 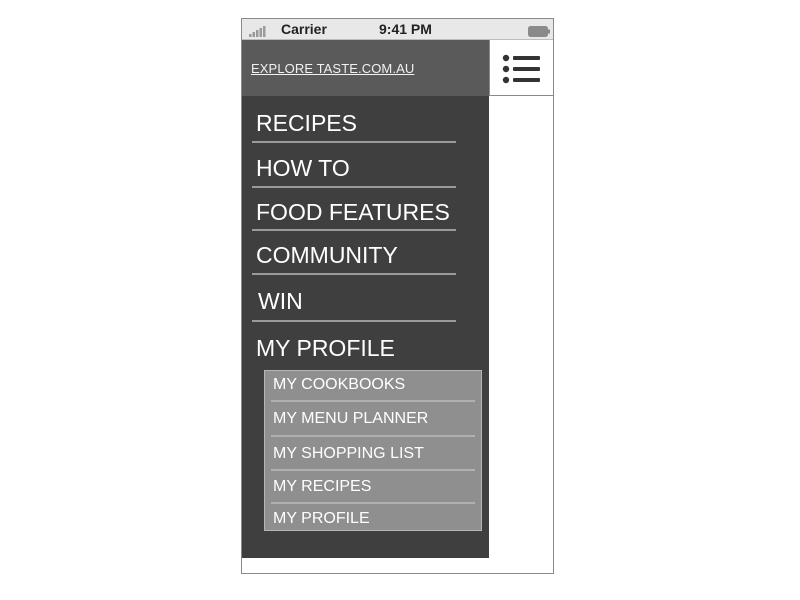 What do you see at coordinates (321, 519) in the screenshot?
I see `submenu-item-my-profile: MY PROFILE` at bounding box center [321, 519].